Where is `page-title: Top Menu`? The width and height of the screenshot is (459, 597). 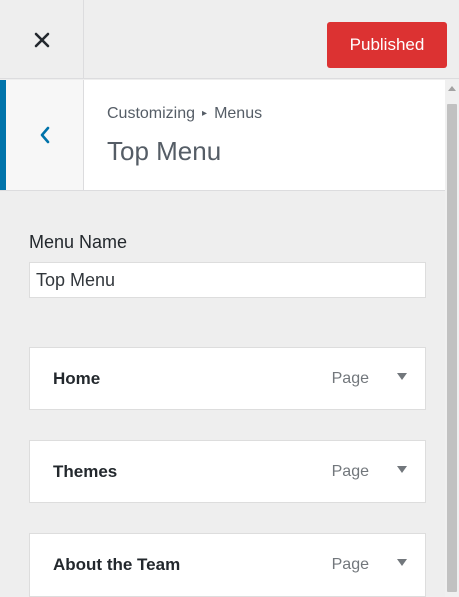
page-title: Top Menu is located at coordinates (164, 151).